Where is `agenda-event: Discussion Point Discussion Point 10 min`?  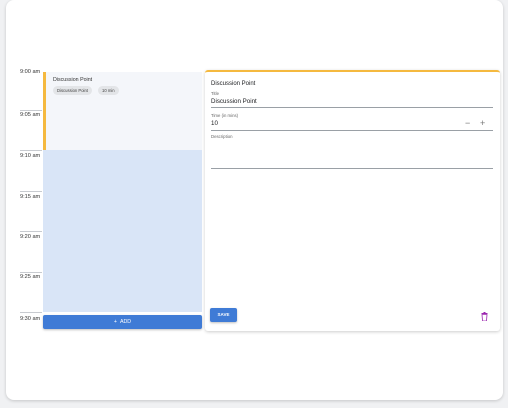
agenda-event: Discussion Point Discussion Point 10 min is located at coordinates (122, 111).